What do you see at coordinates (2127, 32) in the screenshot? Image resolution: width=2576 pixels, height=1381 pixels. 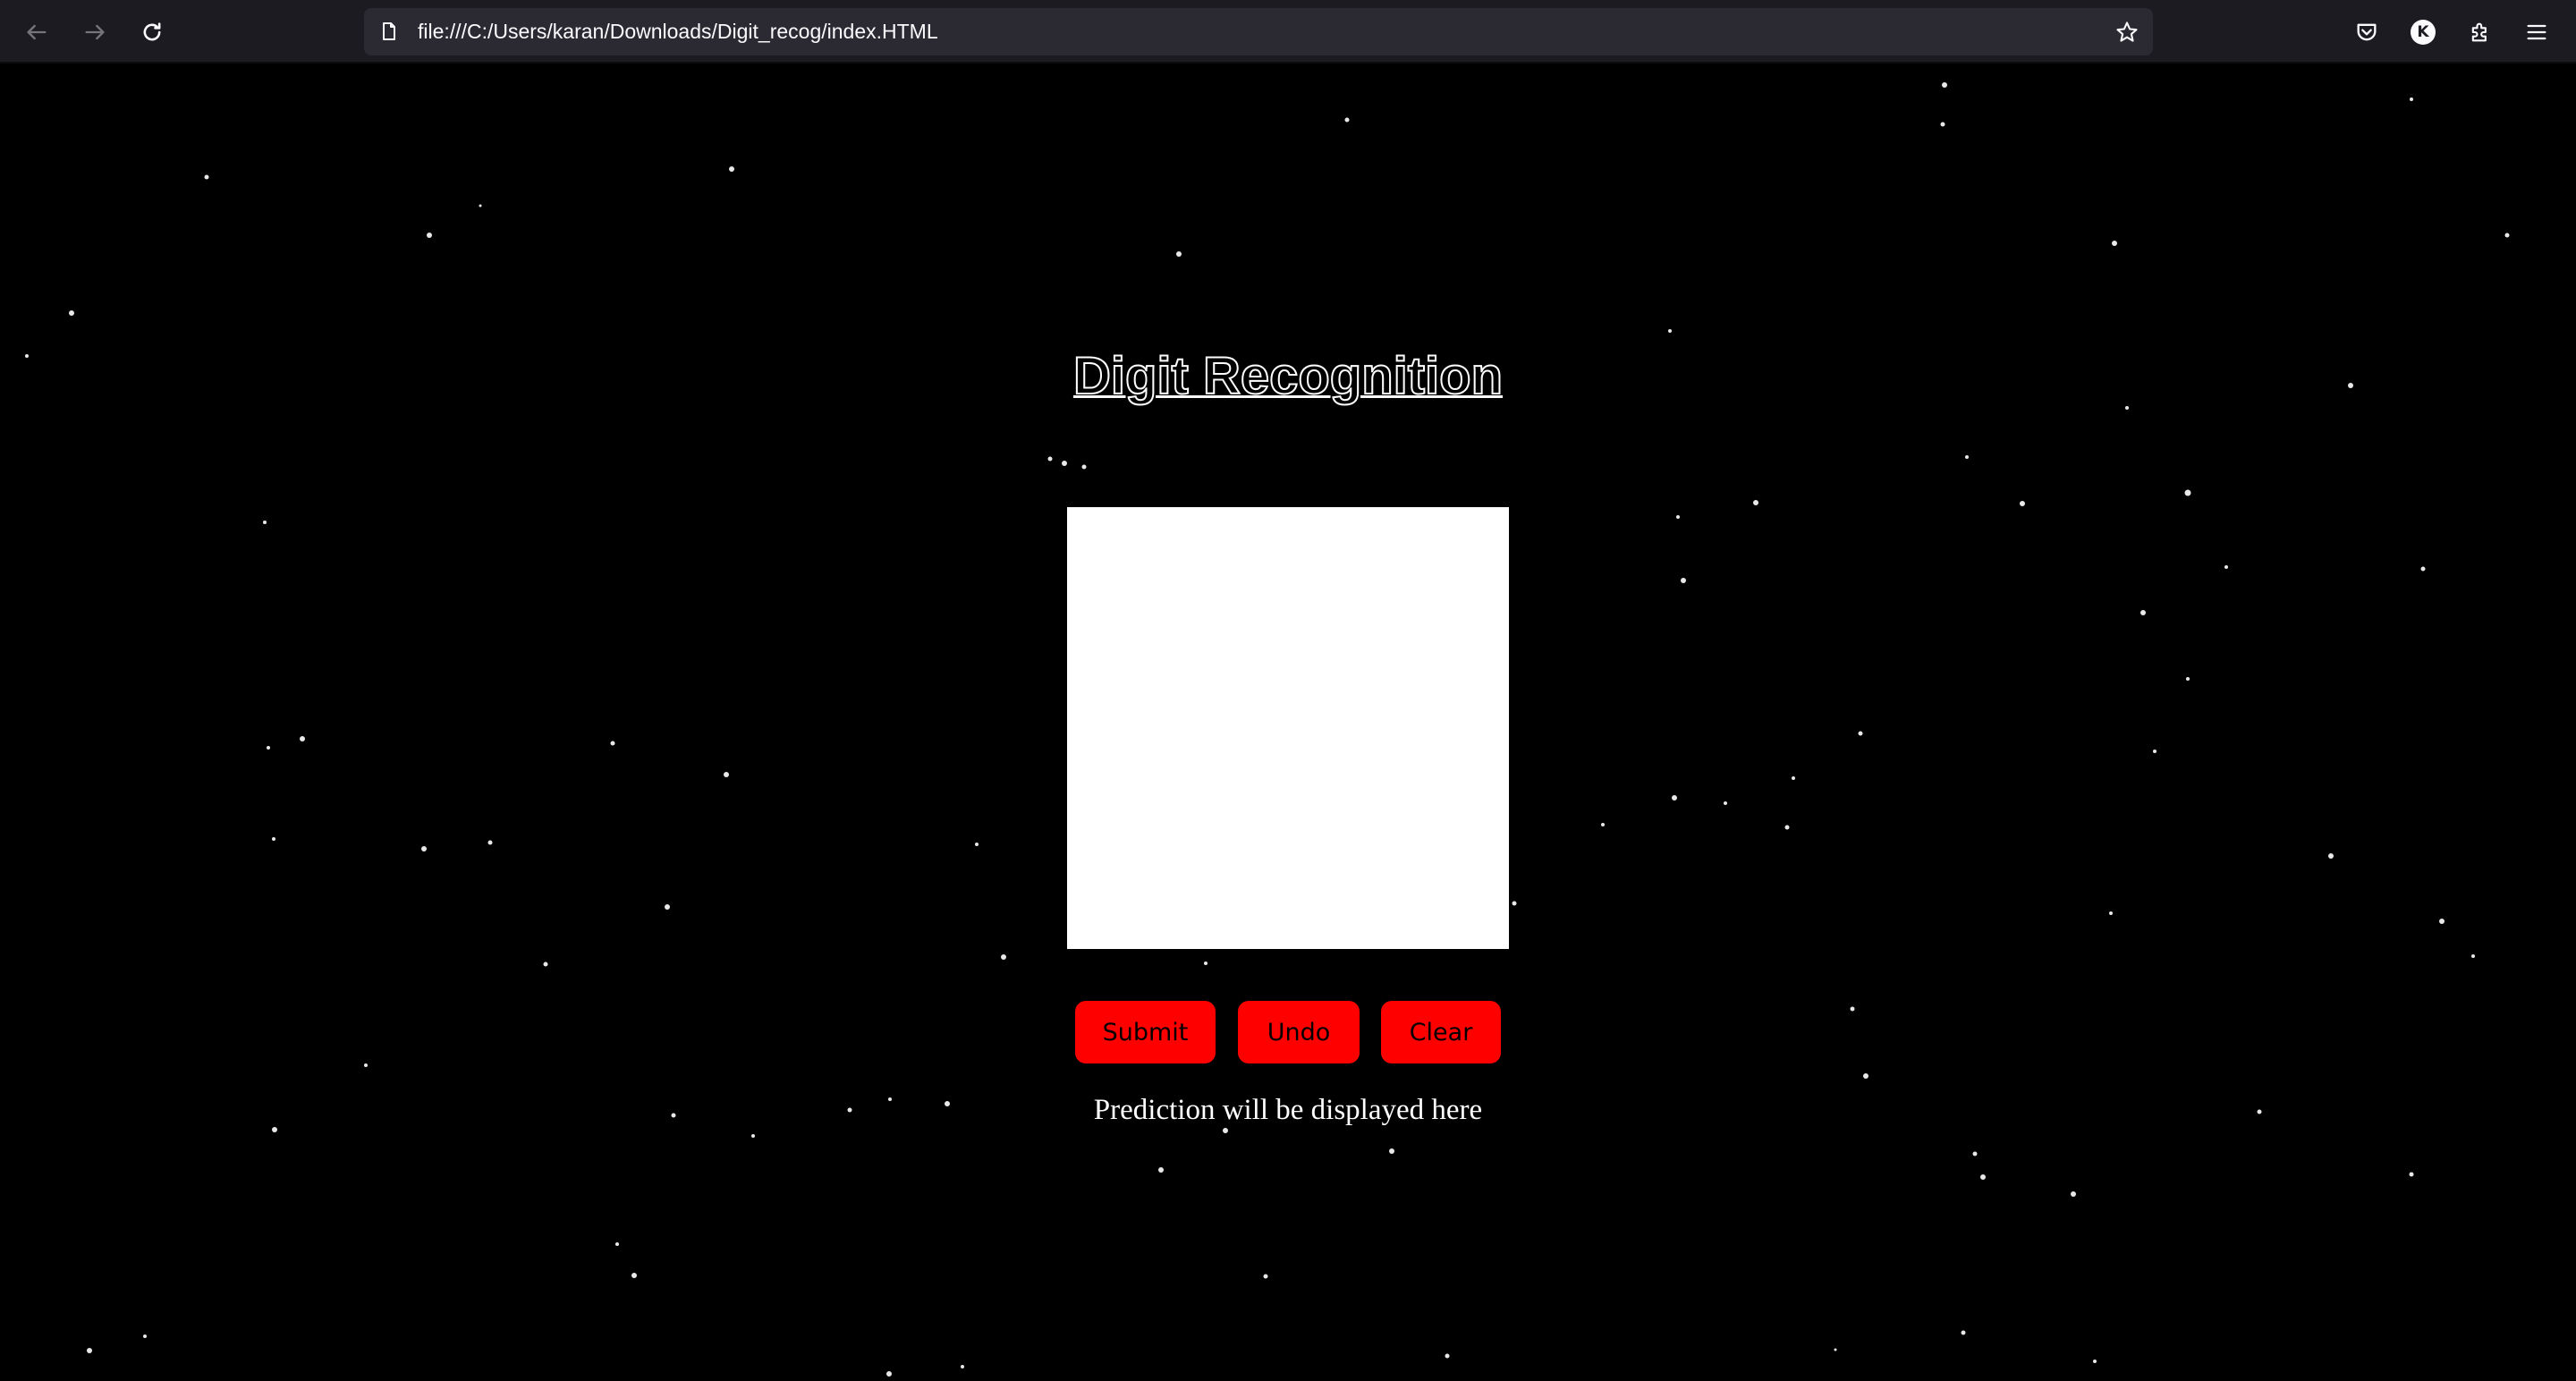 I see `star-icon` at bounding box center [2127, 32].